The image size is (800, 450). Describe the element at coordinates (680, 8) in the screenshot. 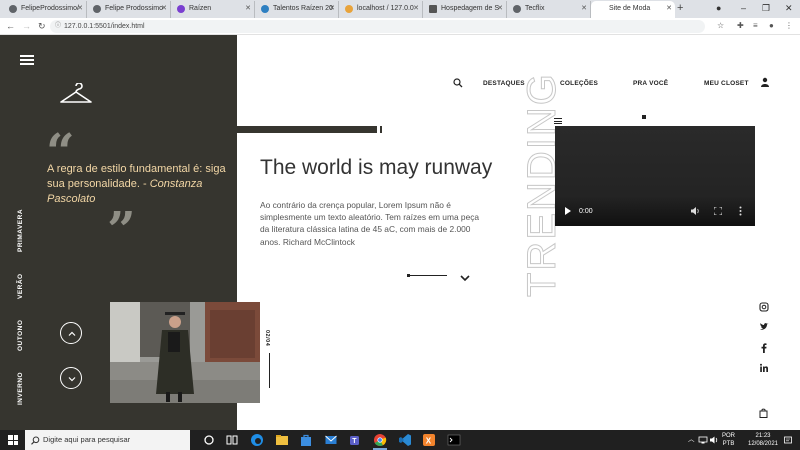

I see `new-tab-plus-icon: +` at that location.